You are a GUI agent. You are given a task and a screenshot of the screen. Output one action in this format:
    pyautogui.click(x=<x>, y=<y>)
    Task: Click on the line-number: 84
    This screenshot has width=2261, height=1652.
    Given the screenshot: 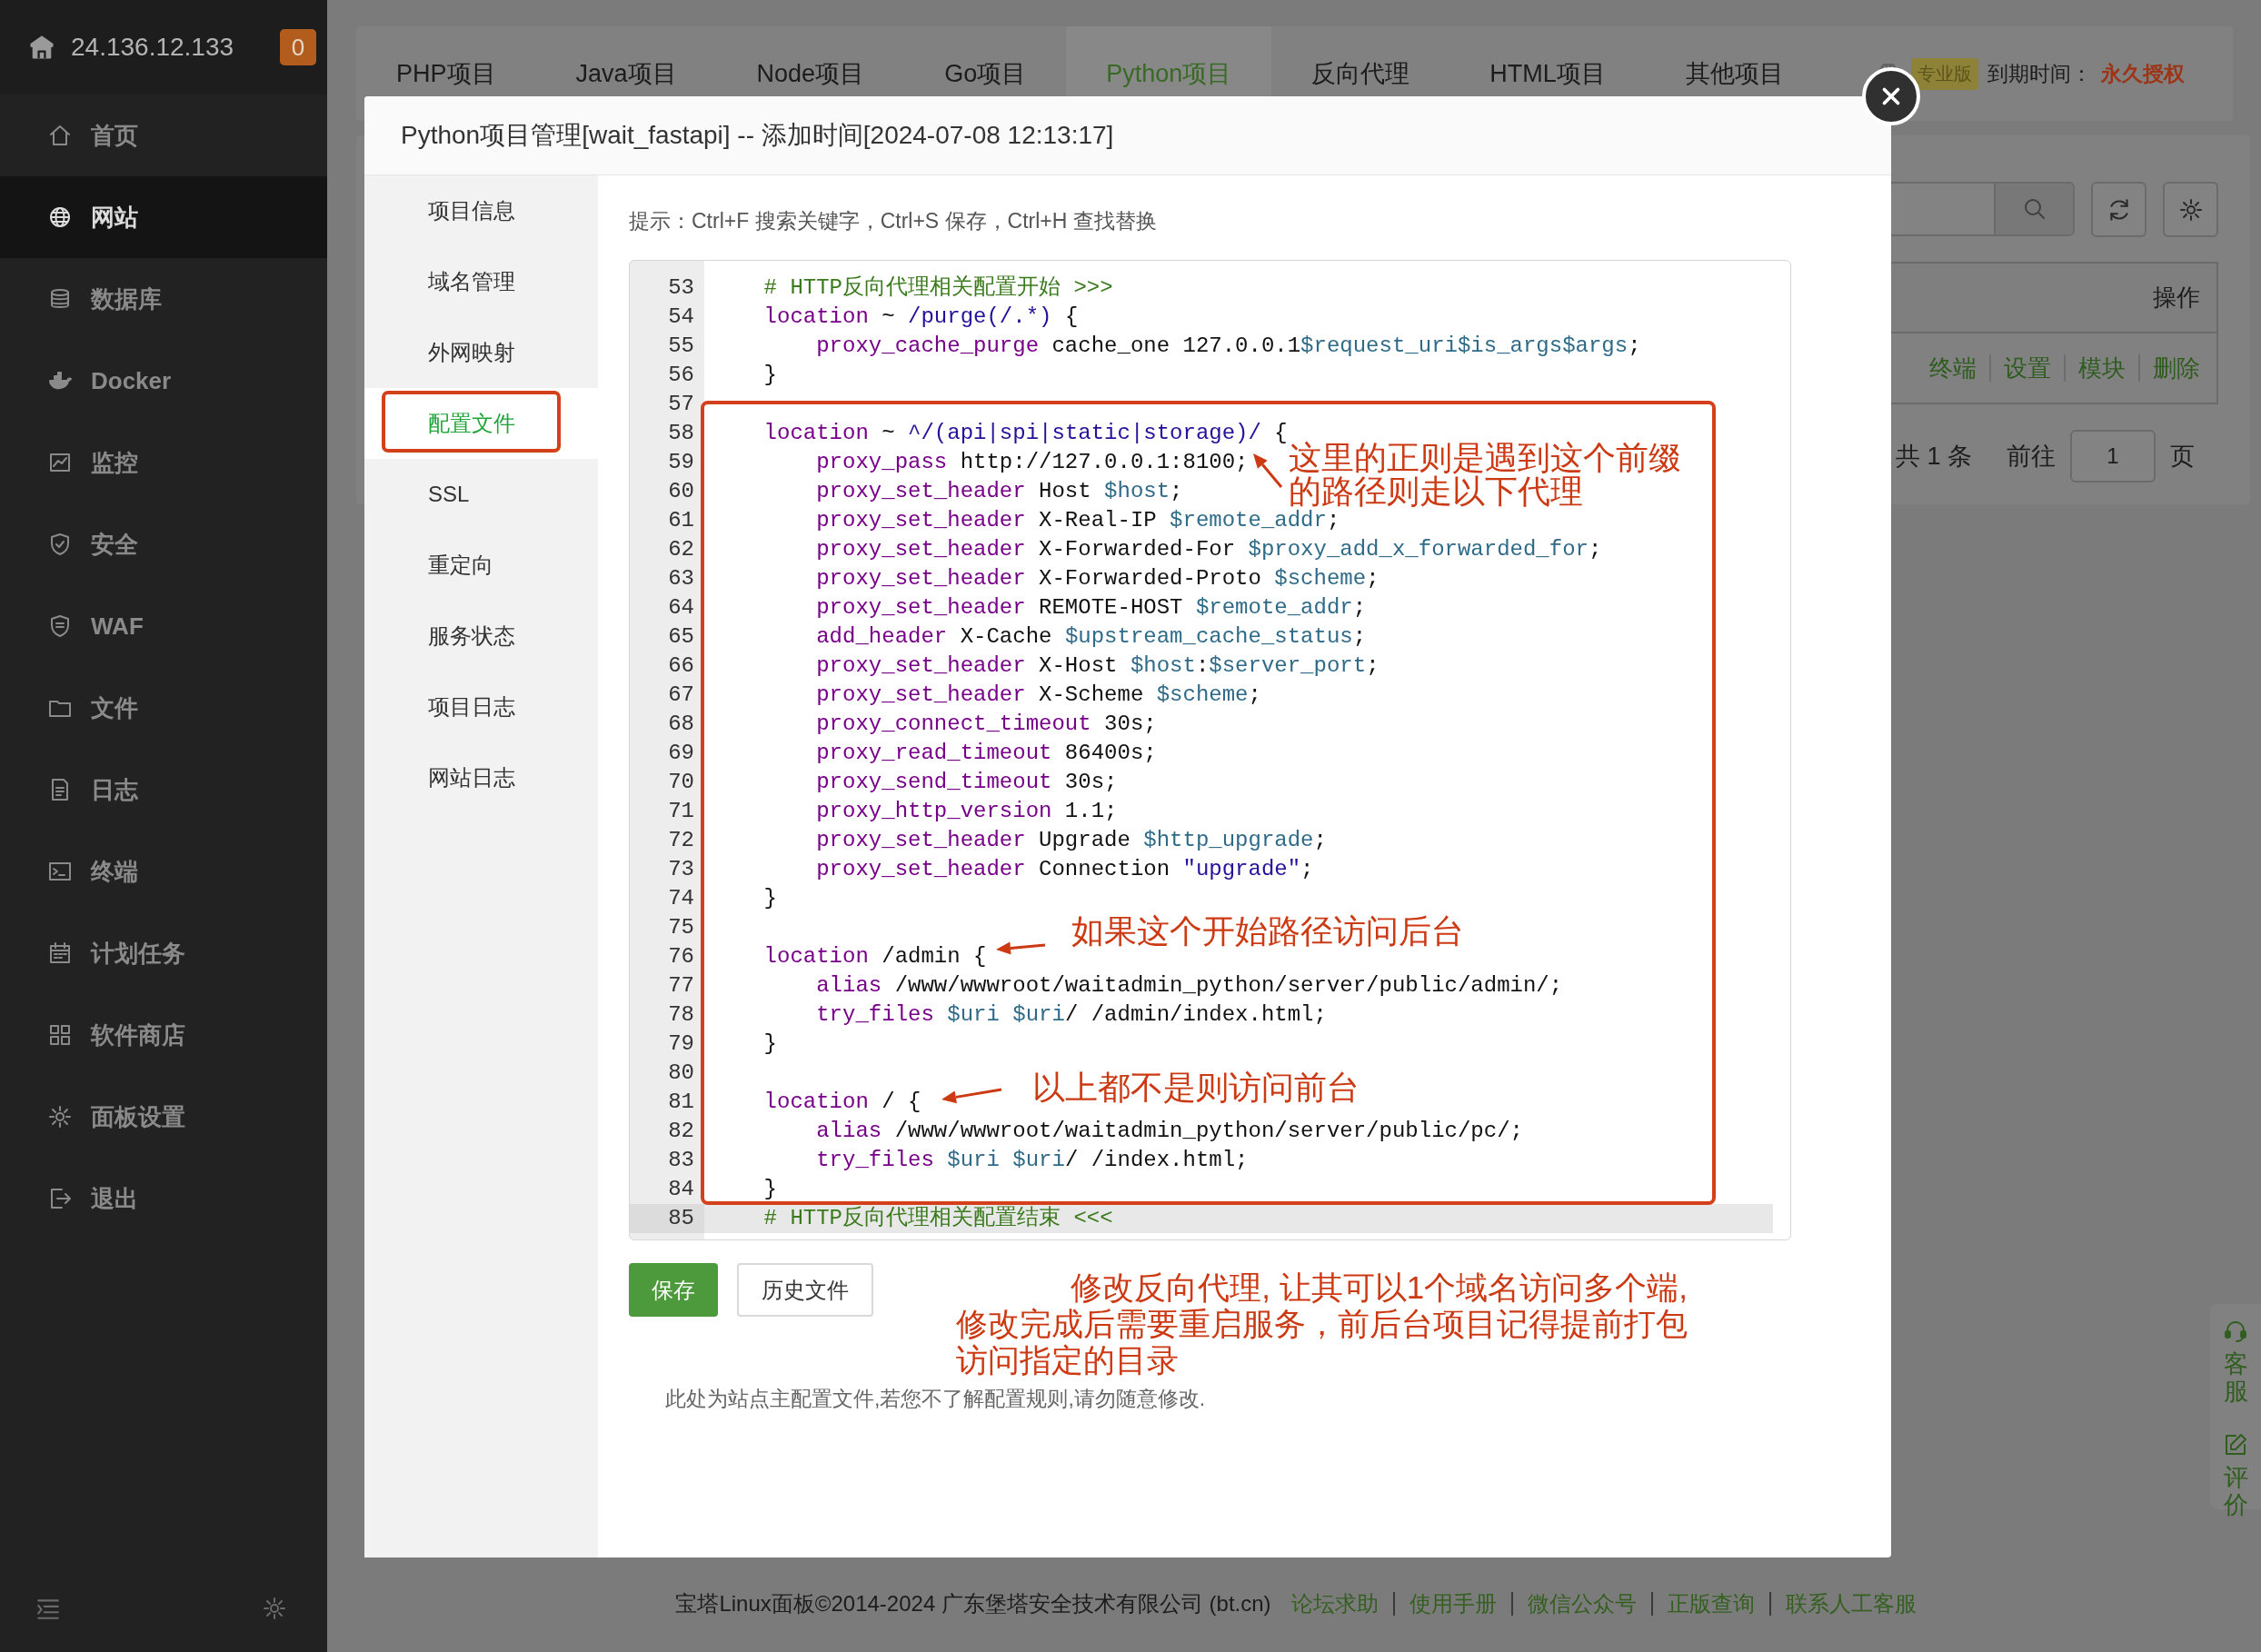 What is the action you would take?
    pyautogui.click(x=681, y=1189)
    